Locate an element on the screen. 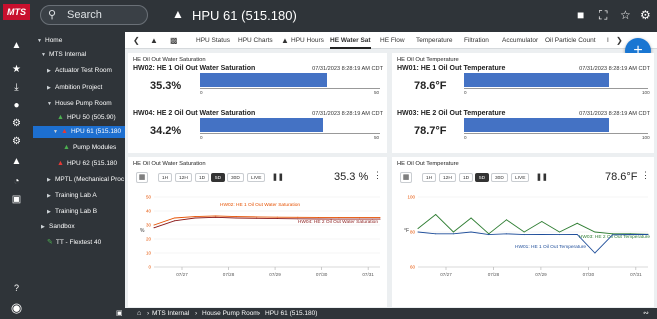 The width and height of the screenshot is (657, 319). tree-item: ▶ Sandbox is located at coordinates (79, 227).